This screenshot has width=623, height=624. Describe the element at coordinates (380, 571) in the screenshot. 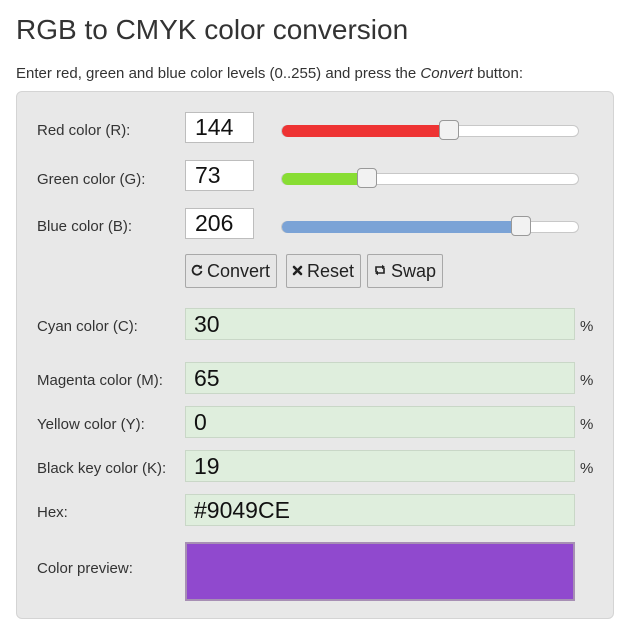

I see `color-preview-swatch` at that location.